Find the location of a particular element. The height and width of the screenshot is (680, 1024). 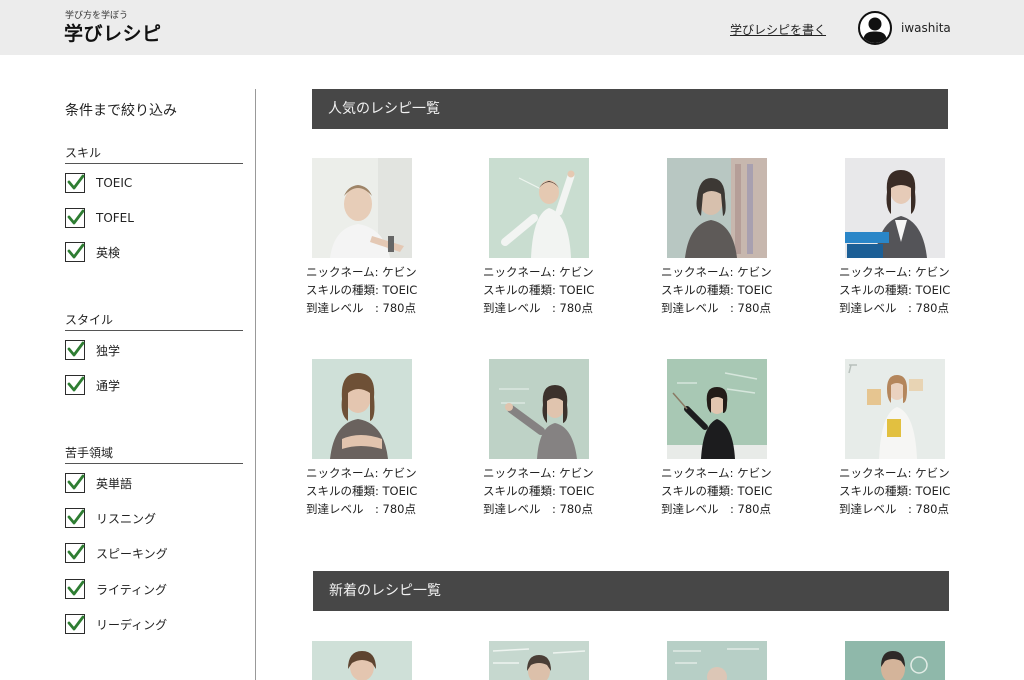

filter-label: 通学 is located at coordinates (108, 385).